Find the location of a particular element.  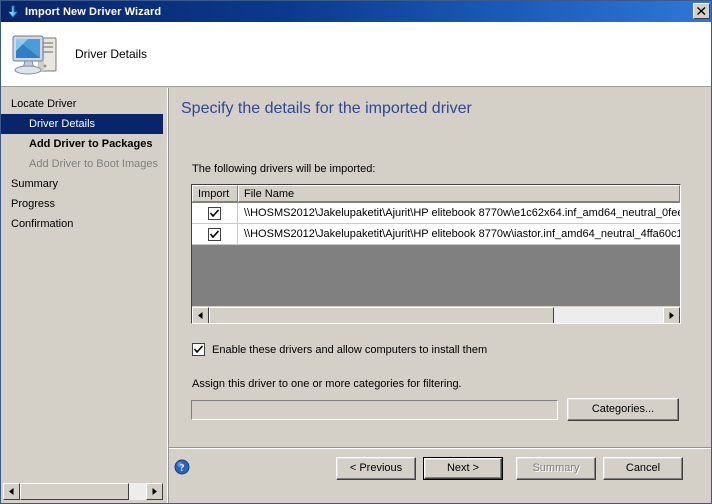

computer-icon is located at coordinates (37, 54).